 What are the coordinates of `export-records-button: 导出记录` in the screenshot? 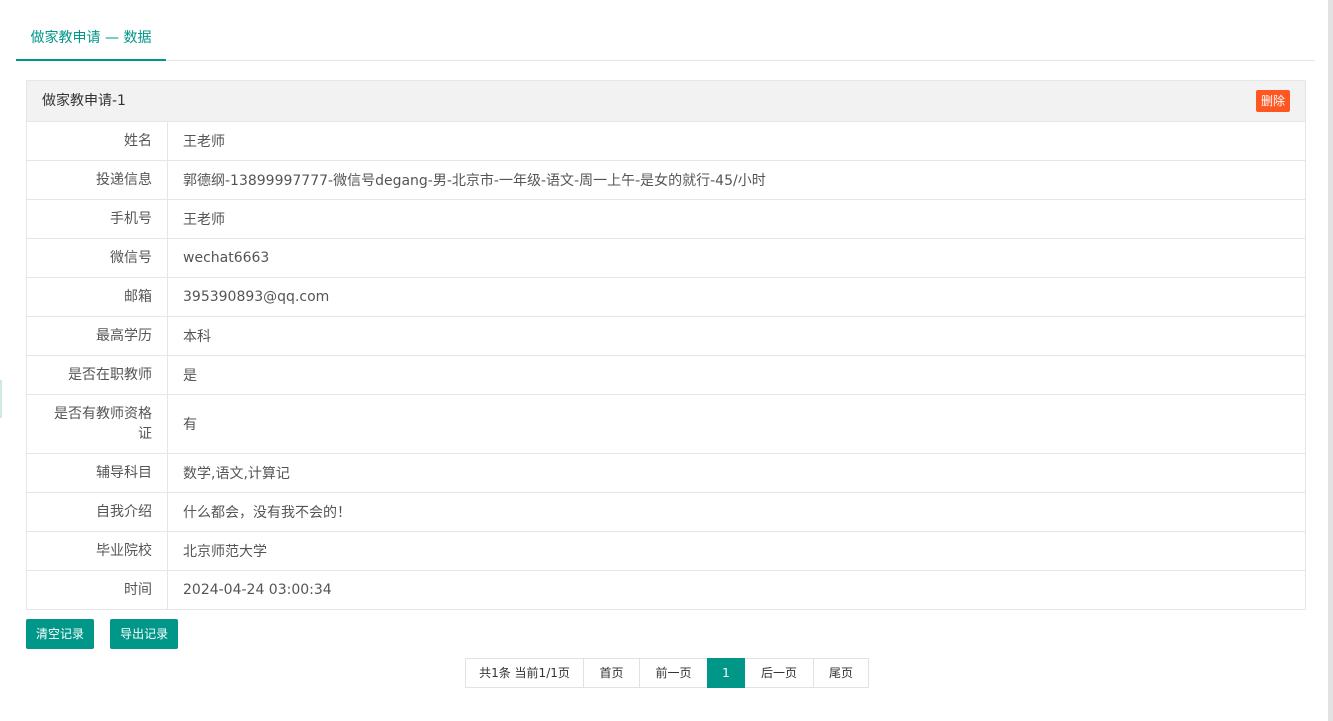 It's located at (144, 634).